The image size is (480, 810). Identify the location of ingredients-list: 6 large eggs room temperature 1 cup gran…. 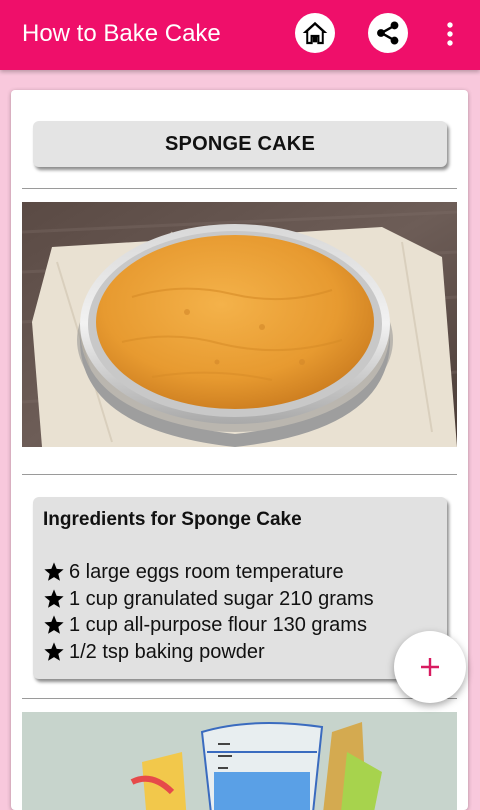
(208, 612).